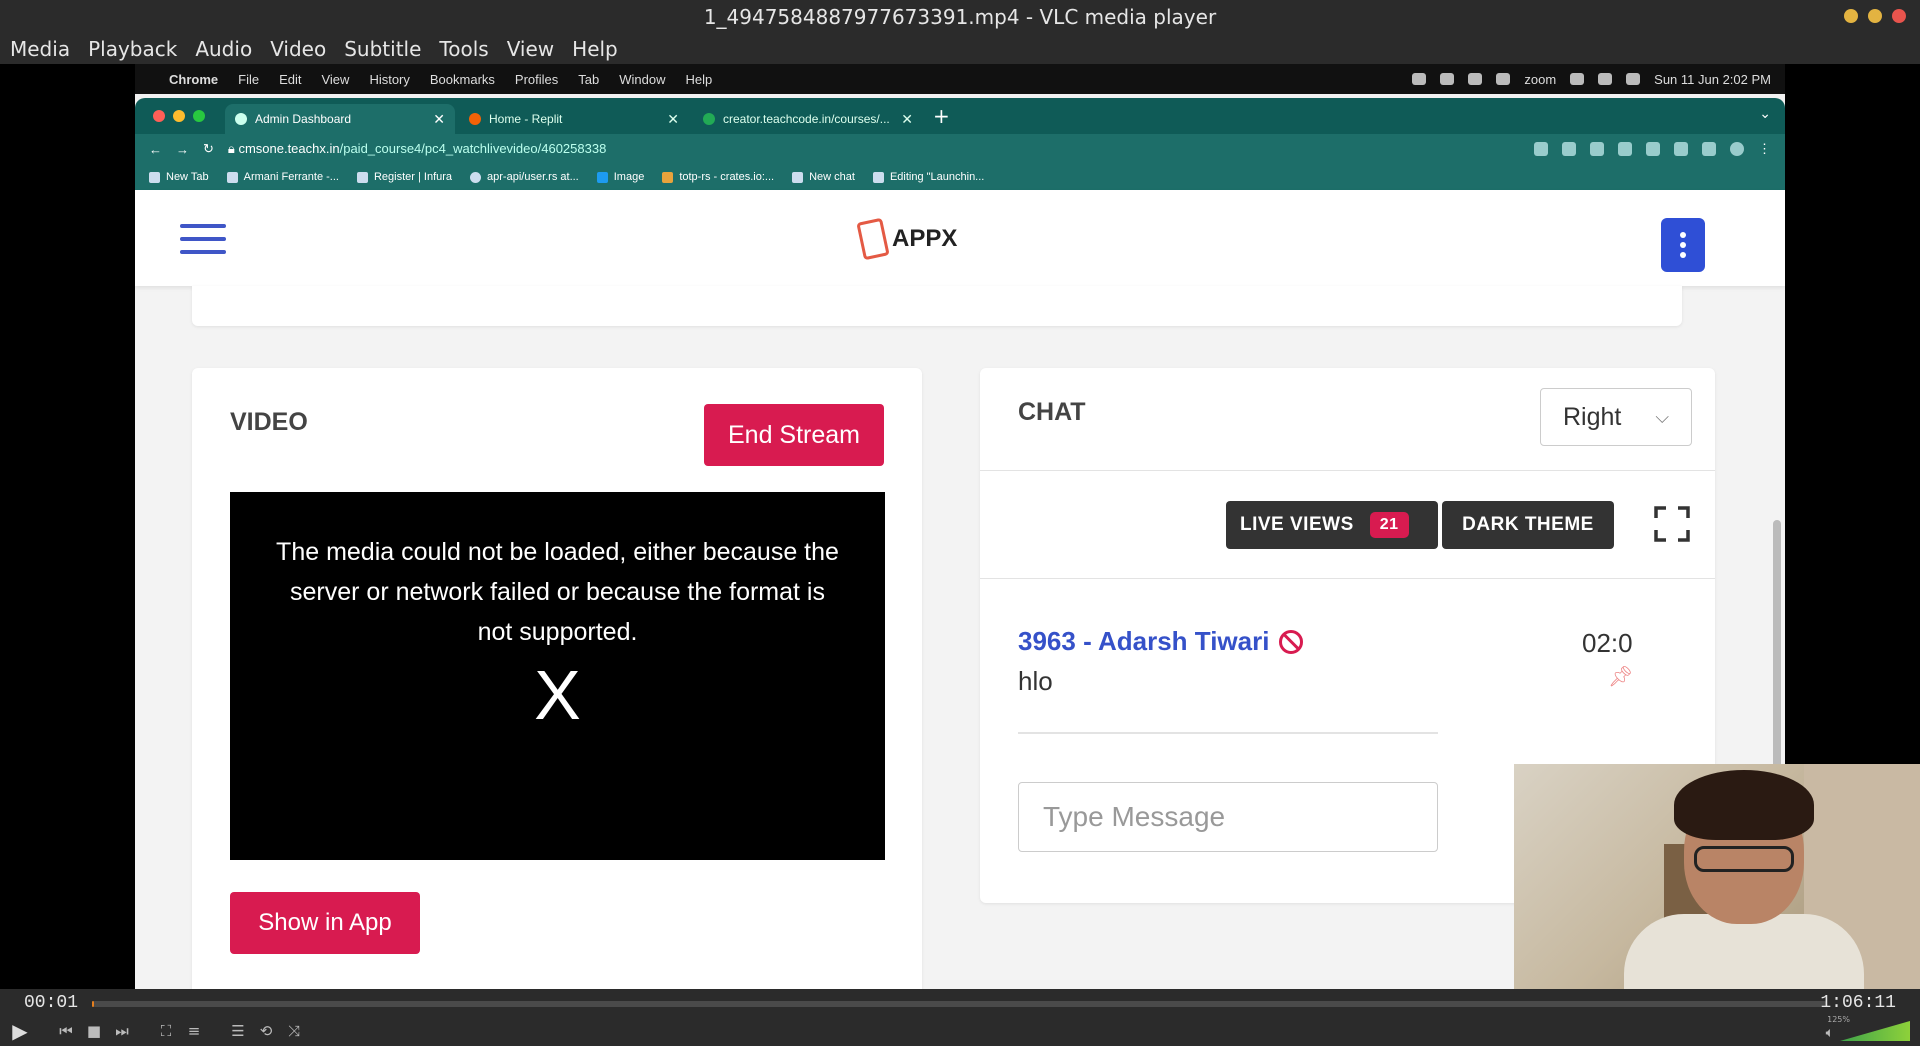  I want to click on dark-theme-button: DARK THEME, so click(1528, 525).